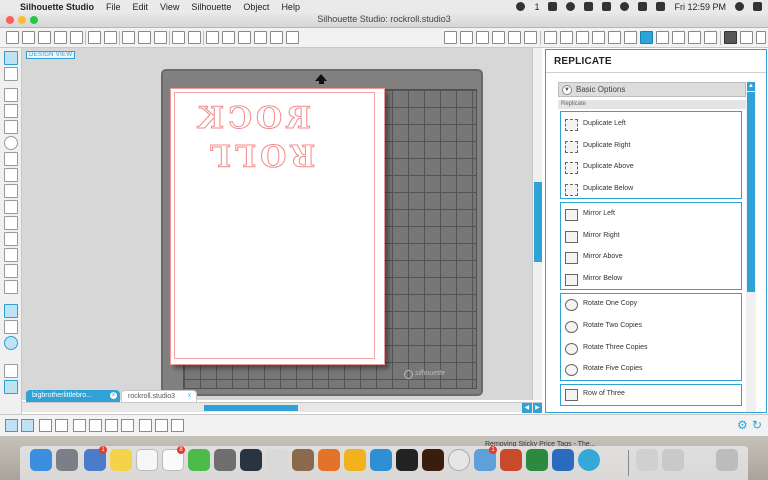 Image resolution: width=768 pixels, height=480 pixels. Describe the element at coordinates (60, 37) in the screenshot. I see `save-icon` at that location.